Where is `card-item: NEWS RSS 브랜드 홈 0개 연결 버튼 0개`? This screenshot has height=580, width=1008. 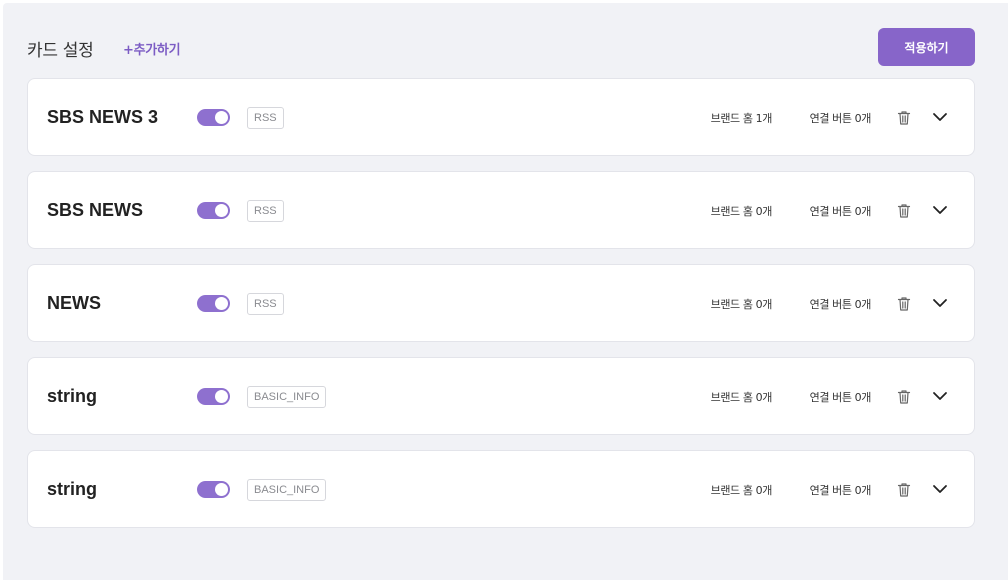 card-item: NEWS RSS 브랜드 홈 0개 연결 버튼 0개 is located at coordinates (501, 303).